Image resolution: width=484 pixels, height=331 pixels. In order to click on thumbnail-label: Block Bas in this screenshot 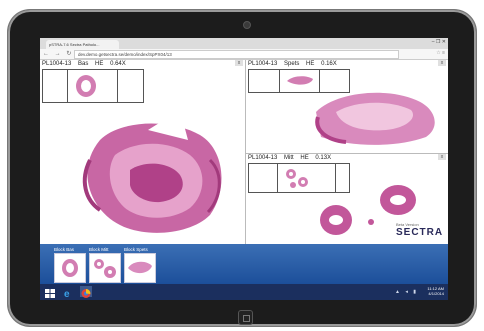, I will do `click(64, 249)`.